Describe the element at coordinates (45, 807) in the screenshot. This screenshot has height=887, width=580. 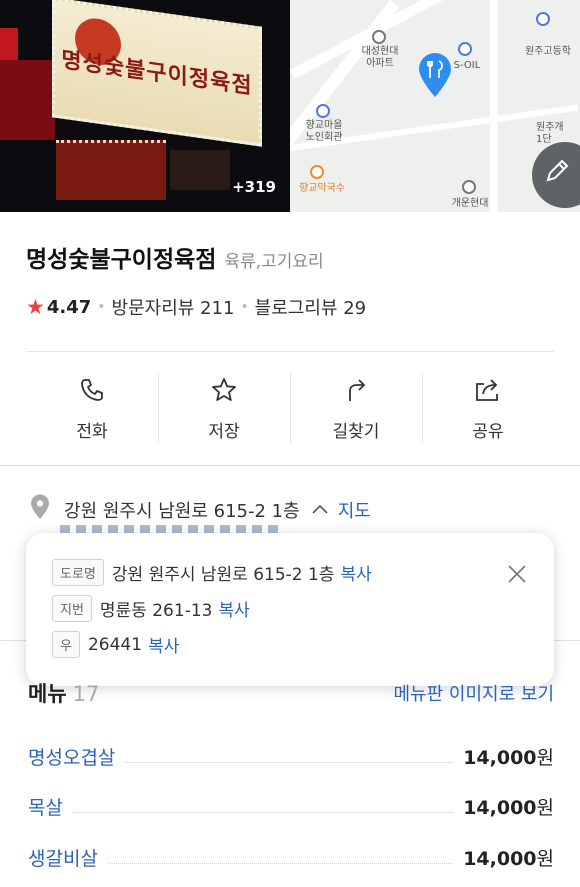
I see `menu-item-name: 목살` at that location.